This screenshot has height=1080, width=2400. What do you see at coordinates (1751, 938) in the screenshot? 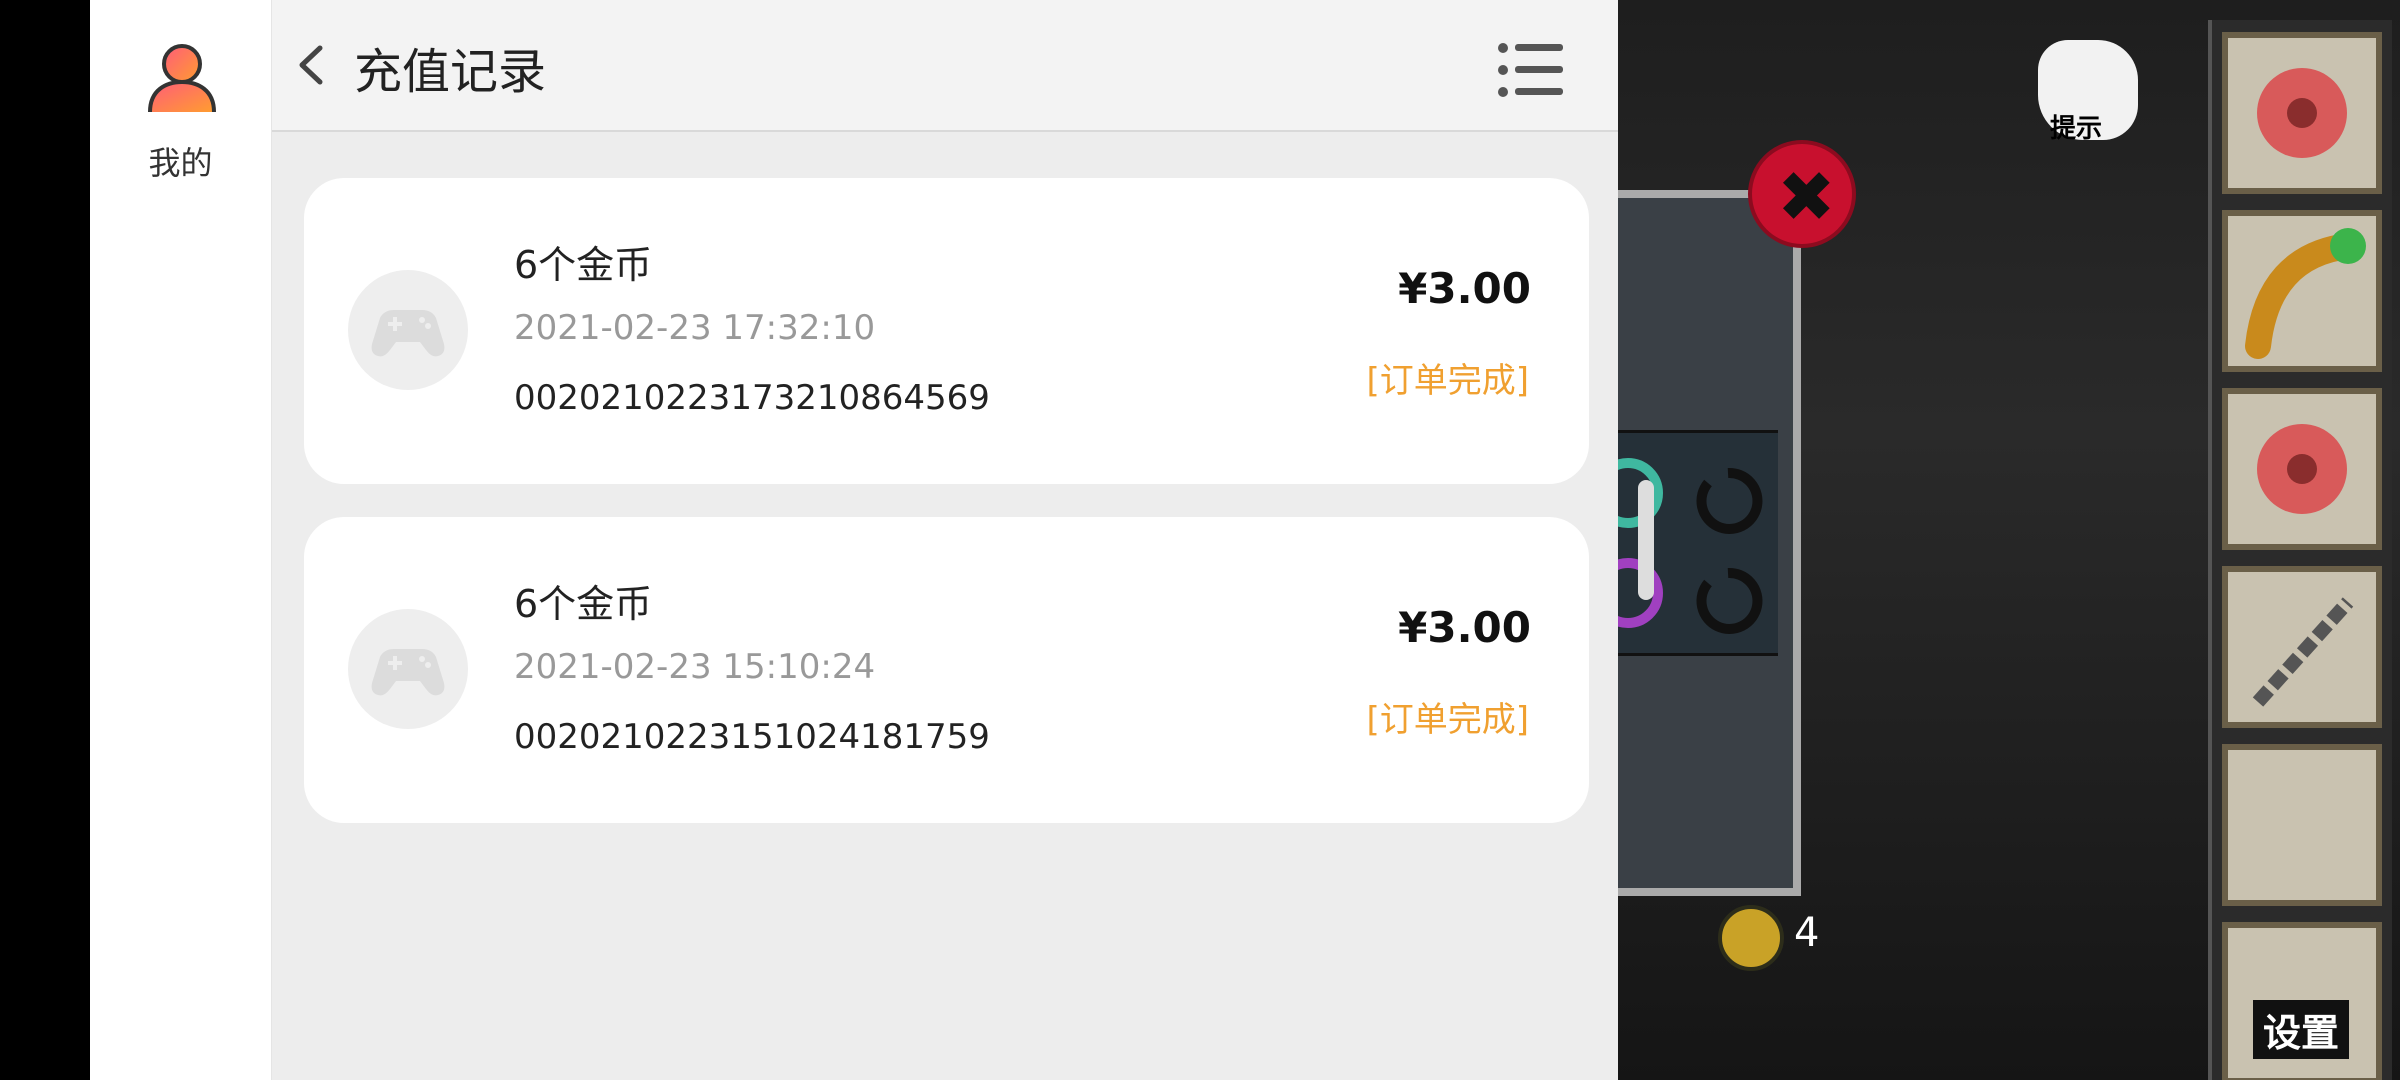
I see `coin-icon` at bounding box center [1751, 938].